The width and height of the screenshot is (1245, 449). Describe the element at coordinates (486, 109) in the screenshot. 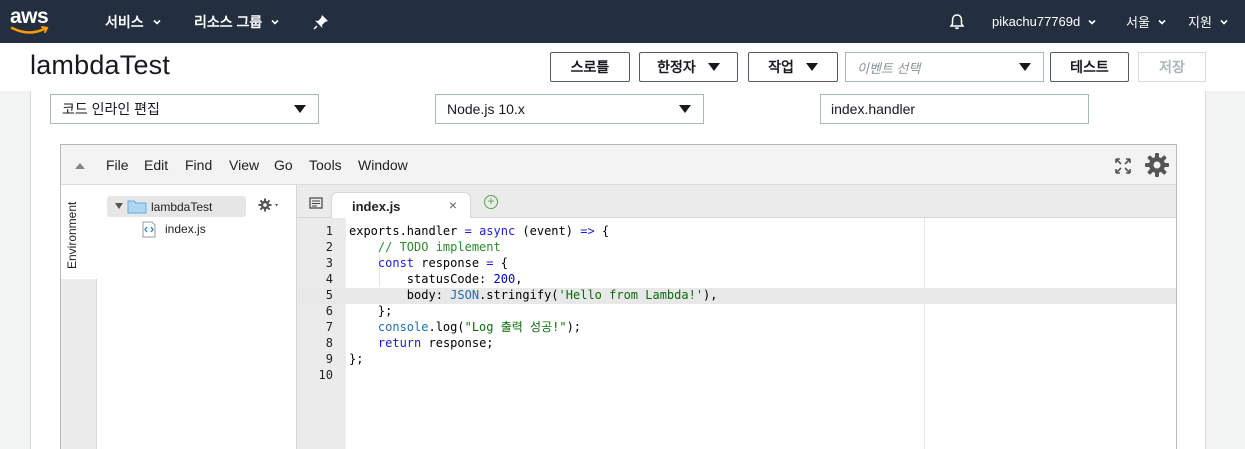

I see `runtime-value: Node.js 10.x` at that location.